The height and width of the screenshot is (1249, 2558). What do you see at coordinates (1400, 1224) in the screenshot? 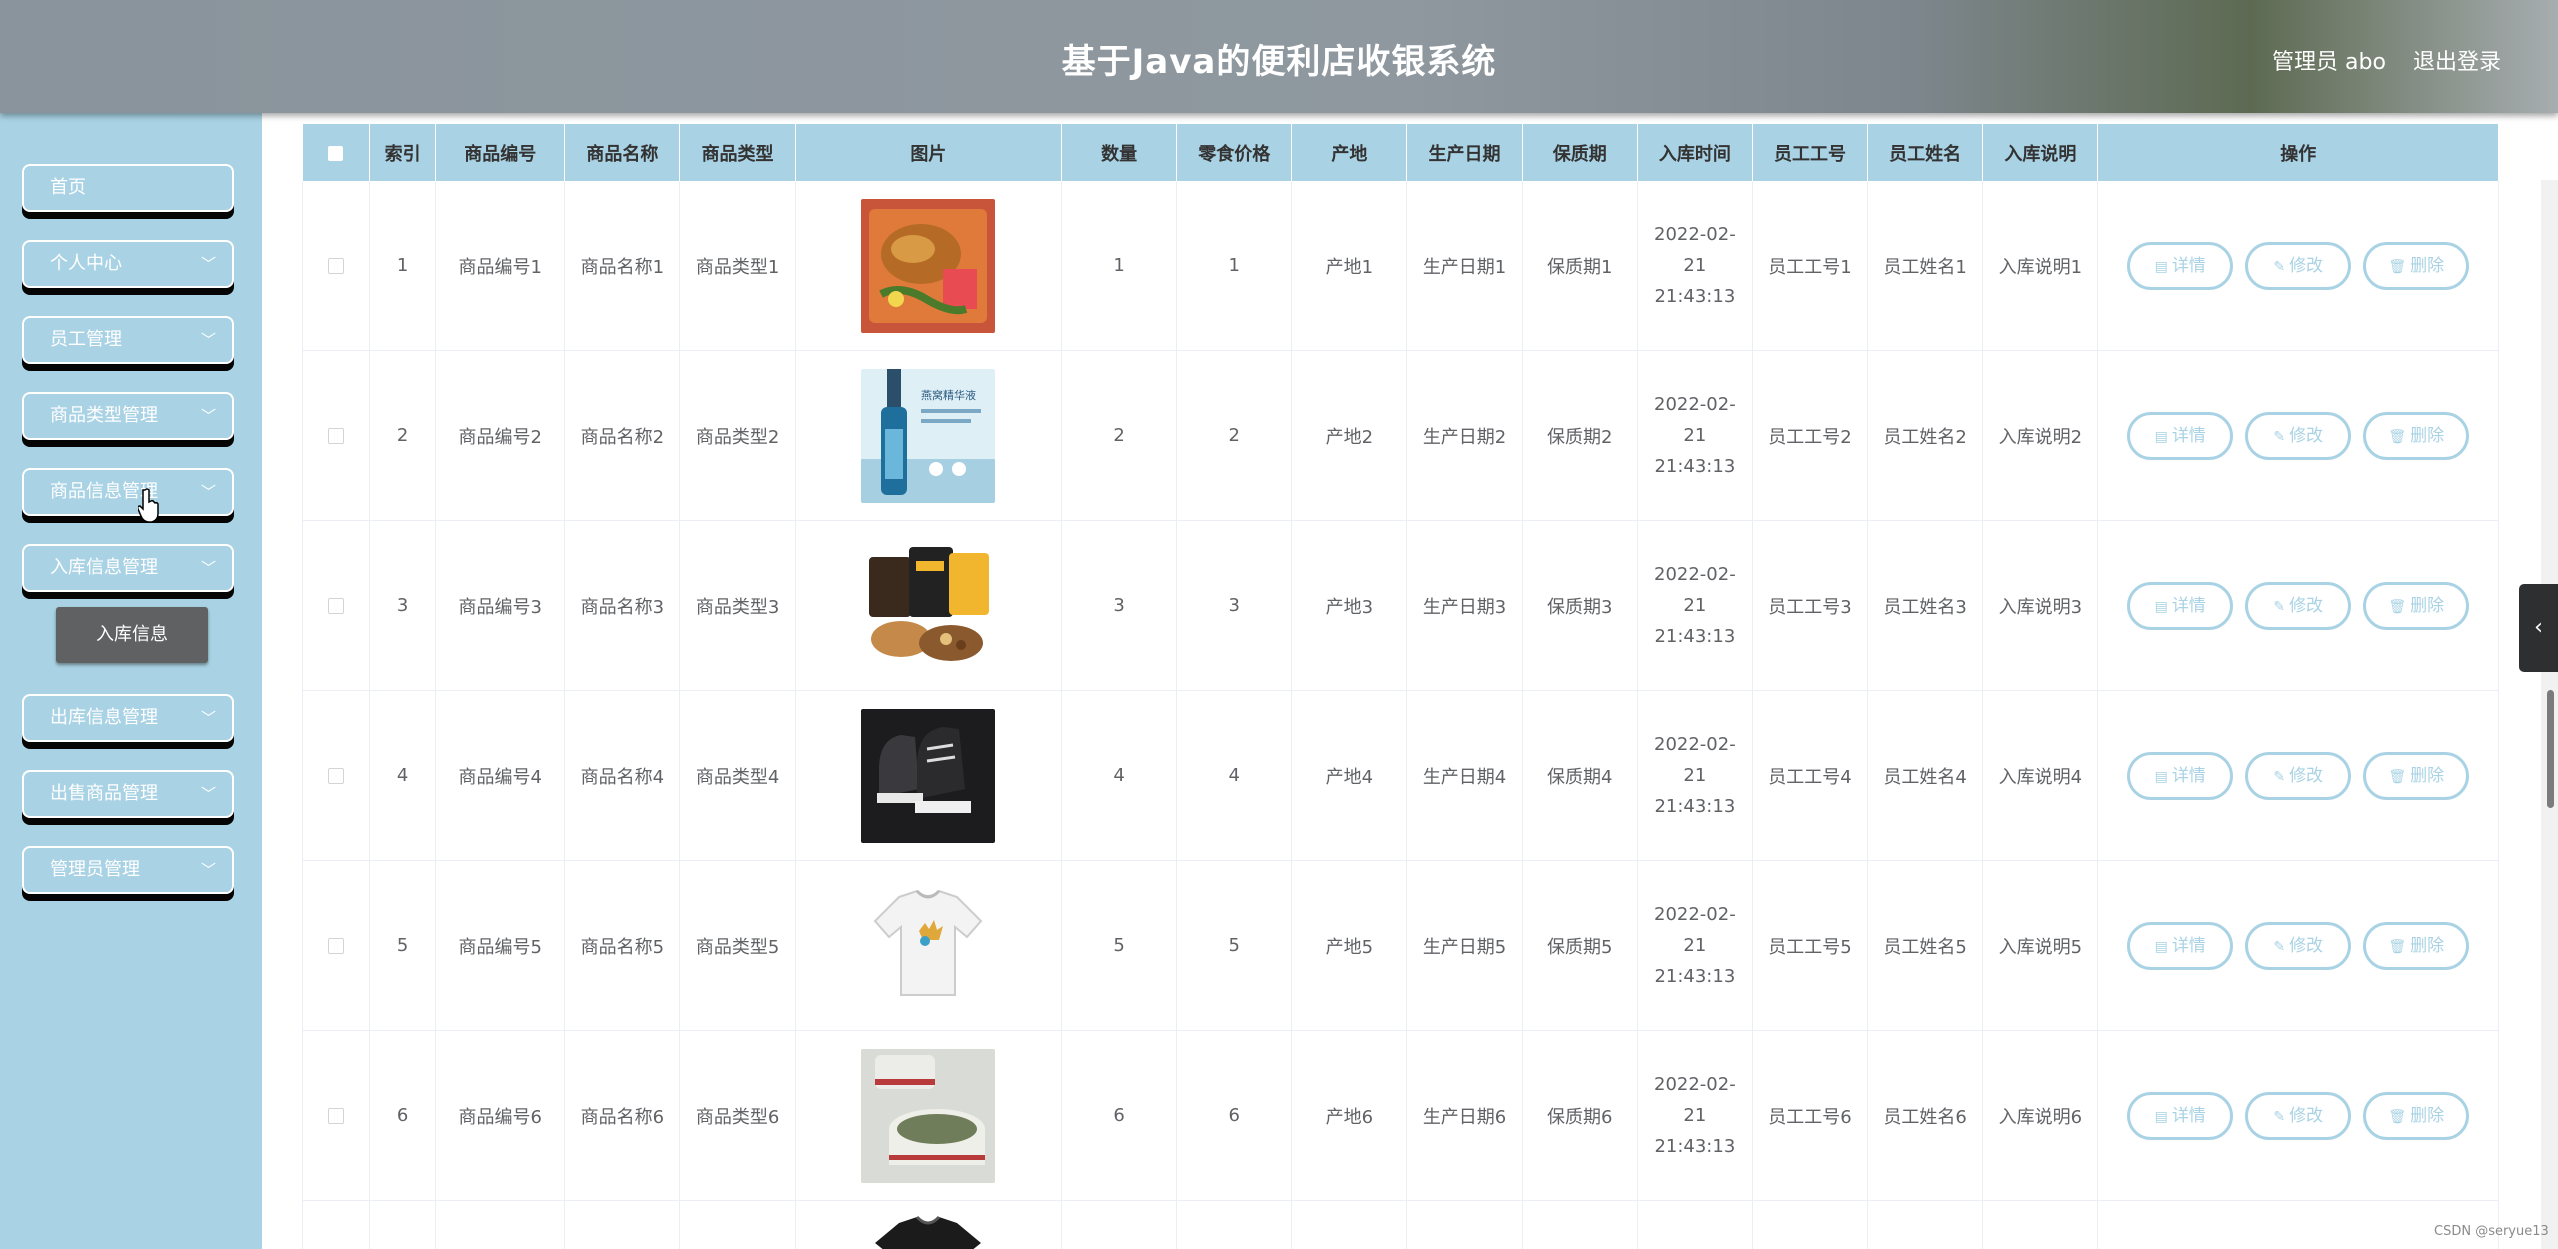
I see `table-row-partial` at bounding box center [1400, 1224].